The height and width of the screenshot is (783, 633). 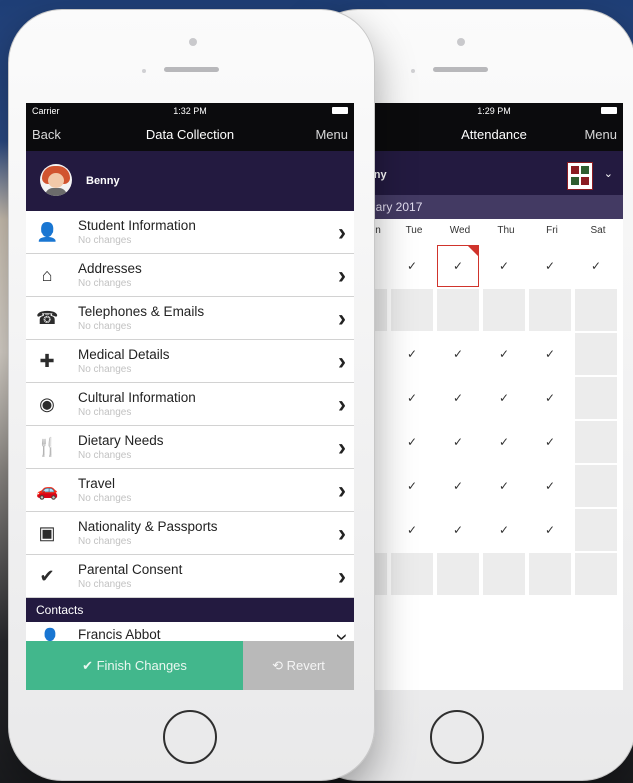 I want to click on list-item: ✚ Medical Details No changes ›, so click(x=190, y=361).